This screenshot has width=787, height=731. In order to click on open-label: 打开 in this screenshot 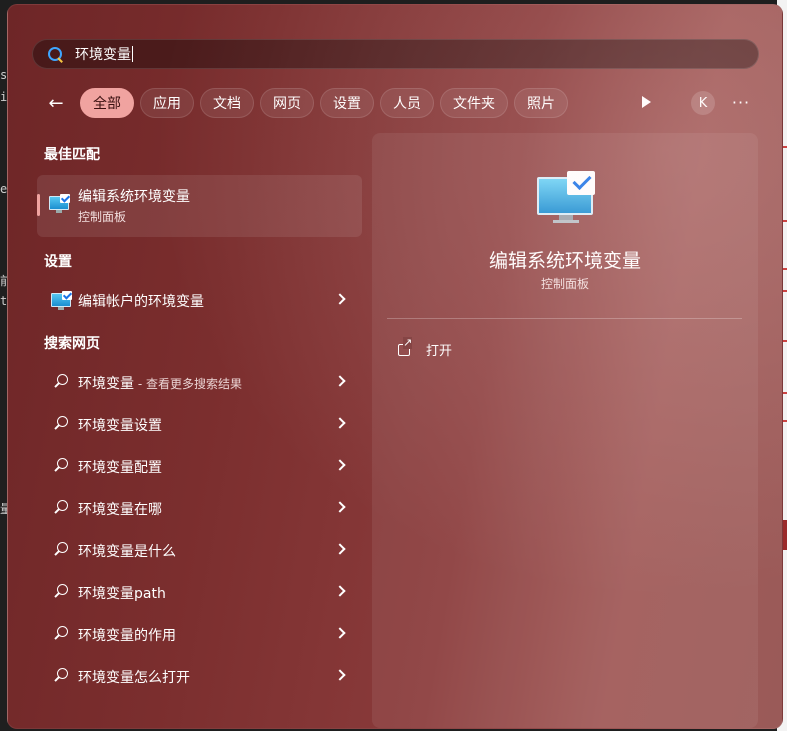, I will do `click(439, 351)`.